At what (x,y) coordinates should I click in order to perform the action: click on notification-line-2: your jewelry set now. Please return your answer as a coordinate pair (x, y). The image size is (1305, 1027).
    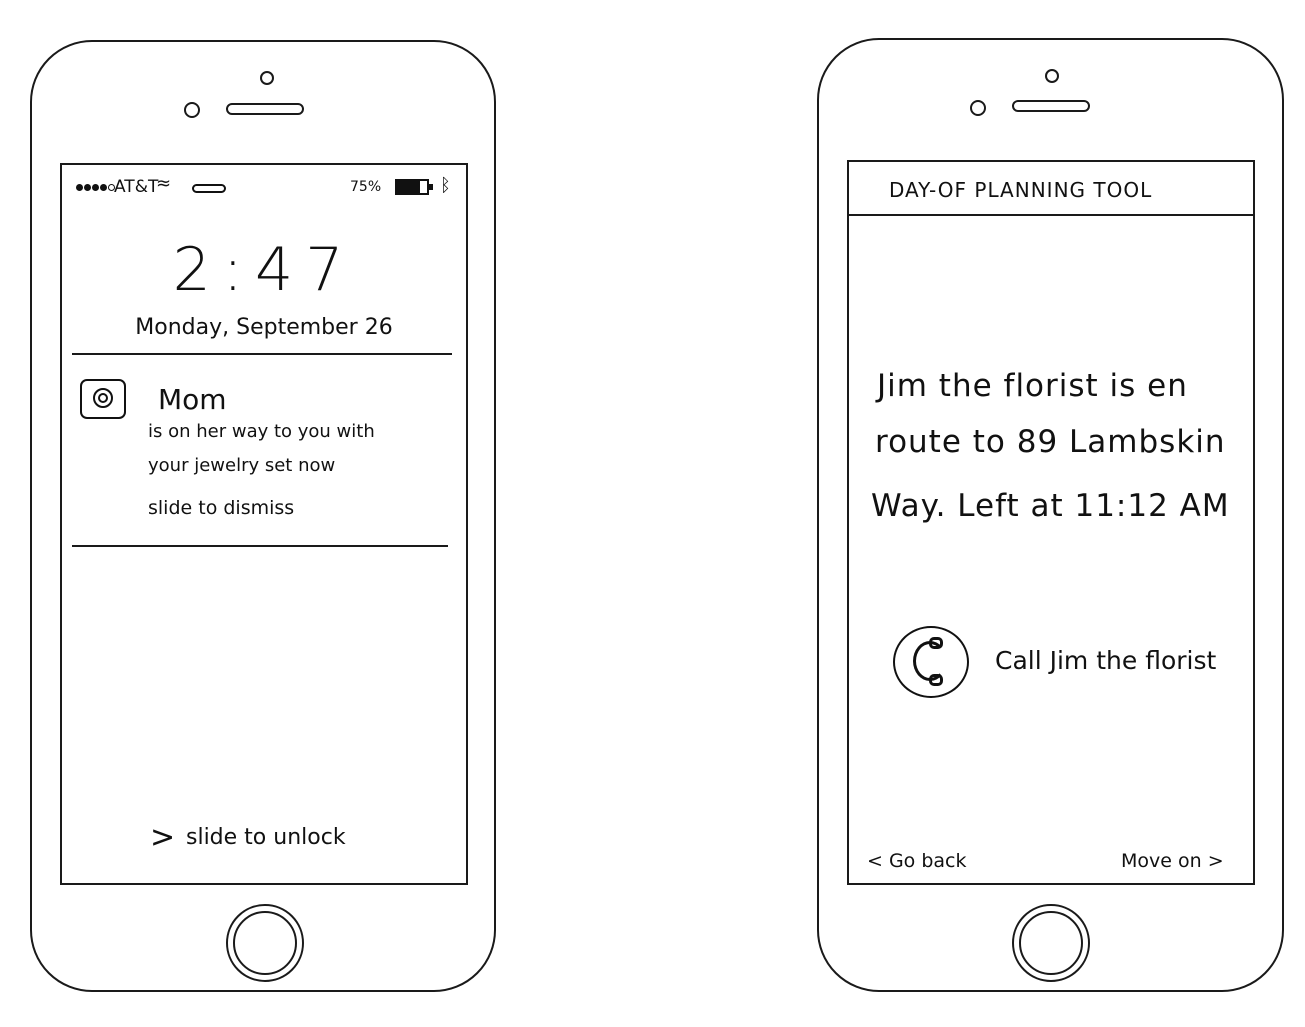
    Looking at the image, I should click on (242, 465).